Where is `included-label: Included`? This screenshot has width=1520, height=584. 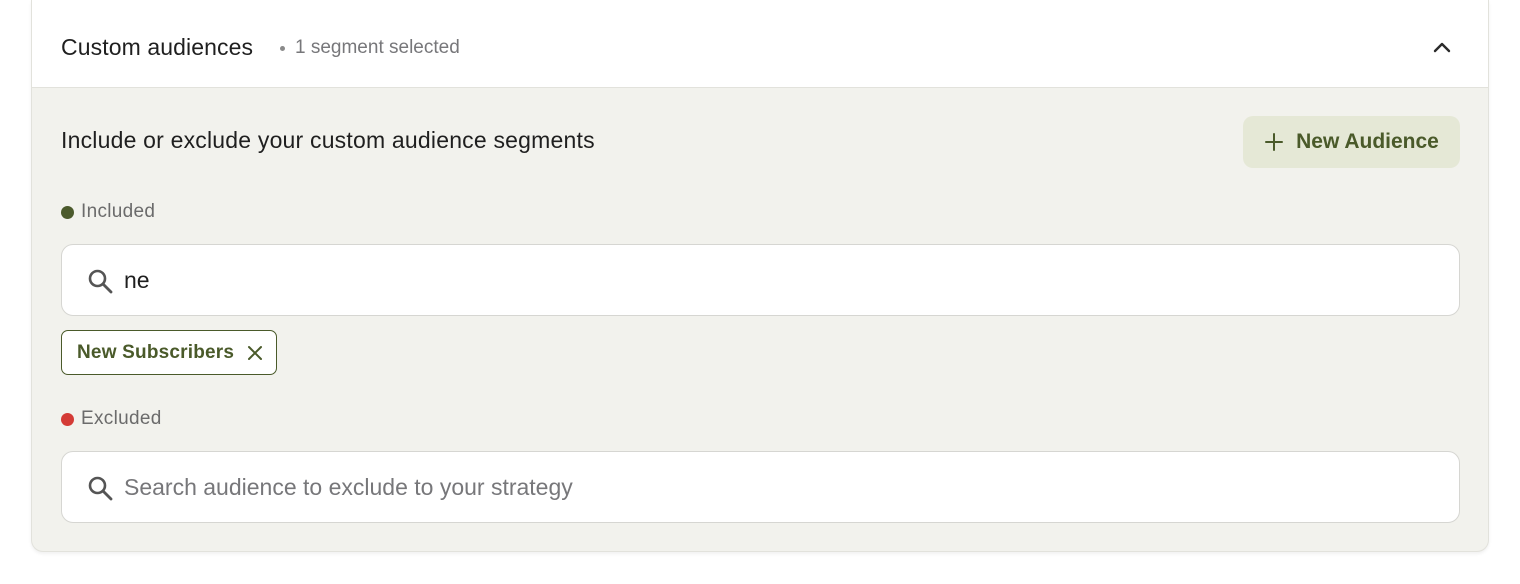 included-label: Included is located at coordinates (108, 212).